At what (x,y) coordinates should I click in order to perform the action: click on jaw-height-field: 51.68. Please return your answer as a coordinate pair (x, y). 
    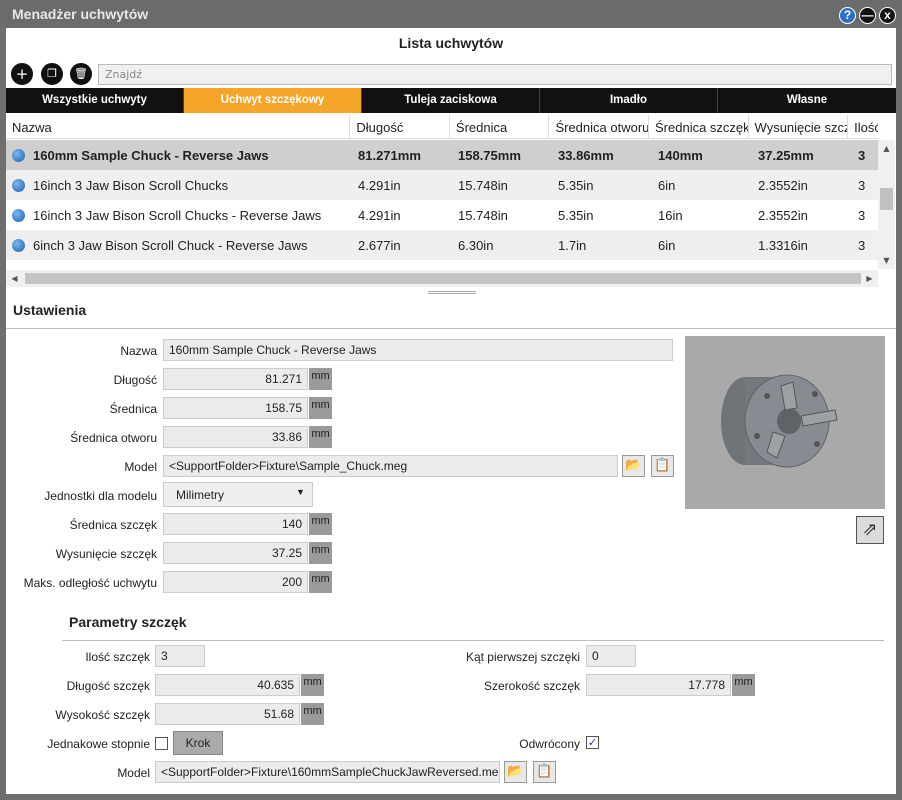
    Looking at the image, I should click on (227, 714).